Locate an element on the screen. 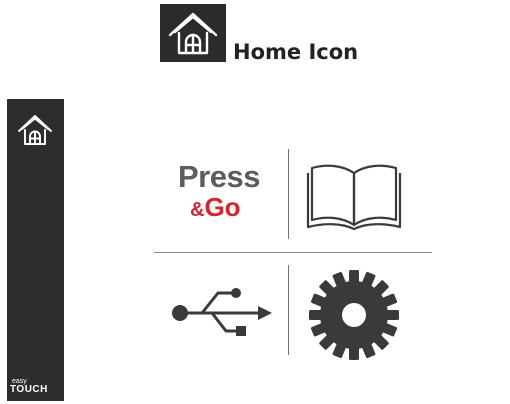 Image resolution: width=510 pixels, height=404 pixels. vertical-divider-bottom is located at coordinates (288, 310).